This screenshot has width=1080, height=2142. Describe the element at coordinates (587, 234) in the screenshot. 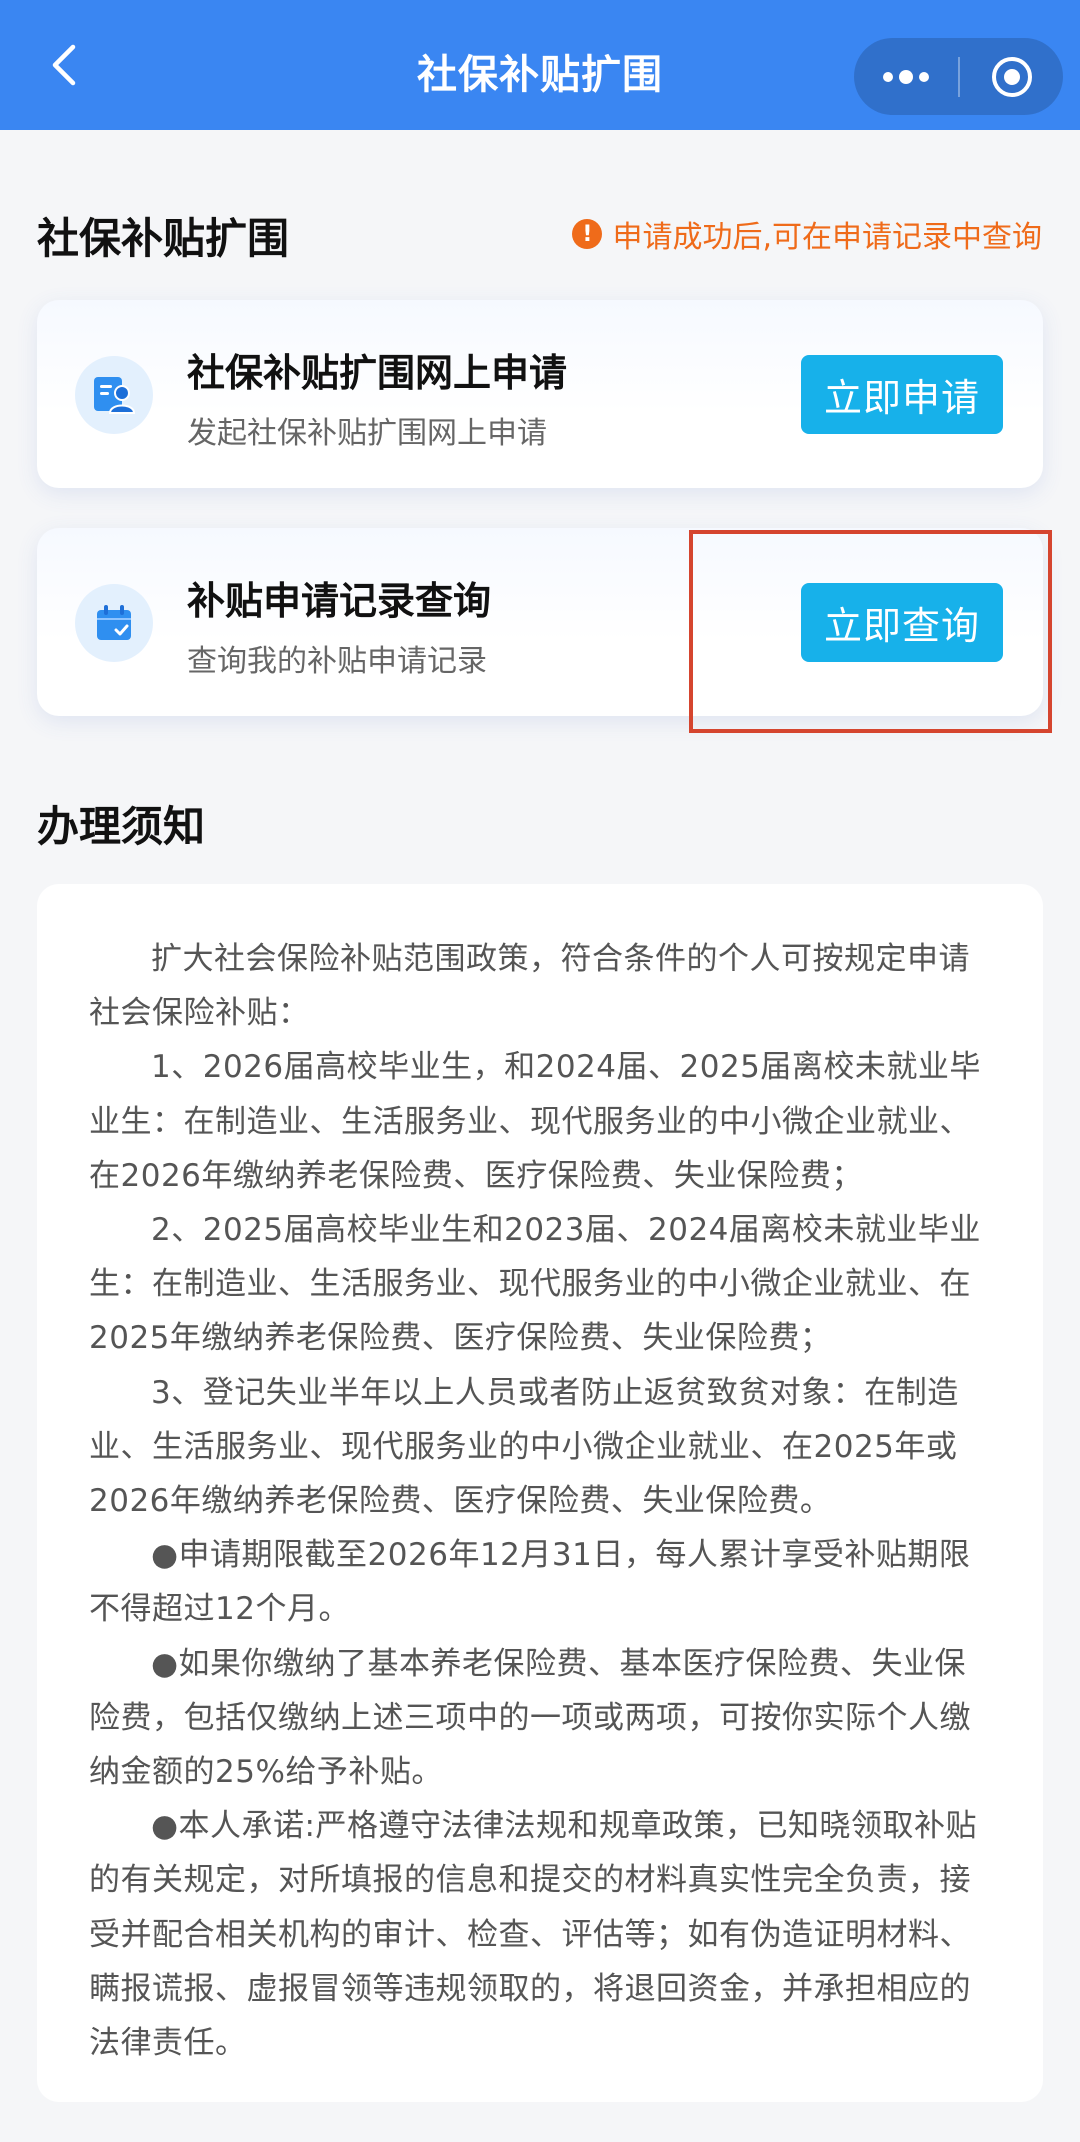

I see `warning-icon: !` at that location.